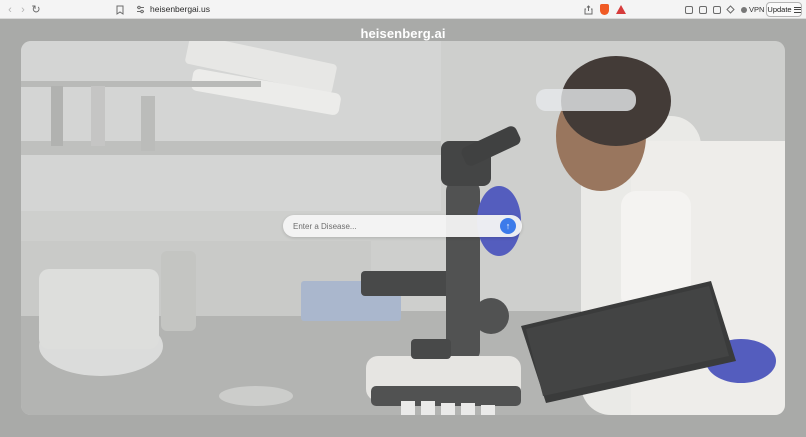 The width and height of the screenshot is (806, 437). Describe the element at coordinates (10, 9) in the screenshot. I see `back-icon: ‹` at that location.